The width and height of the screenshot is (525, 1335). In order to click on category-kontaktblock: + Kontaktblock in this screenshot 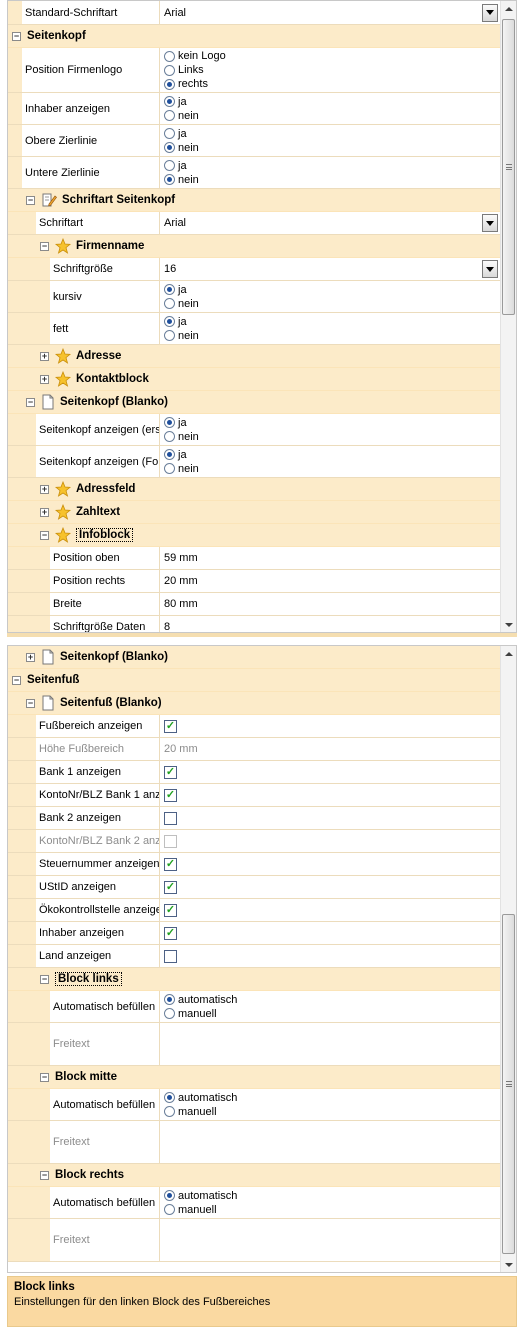, I will do `click(254, 379)`.